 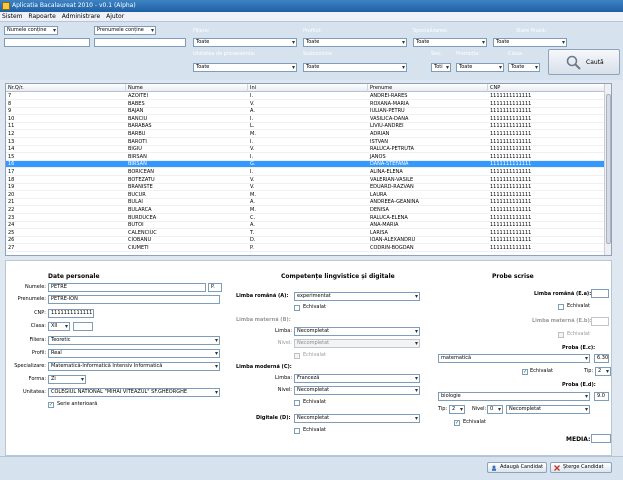 What do you see at coordinates (187, 88) in the screenshot?
I see `column-nume: Nume` at bounding box center [187, 88].